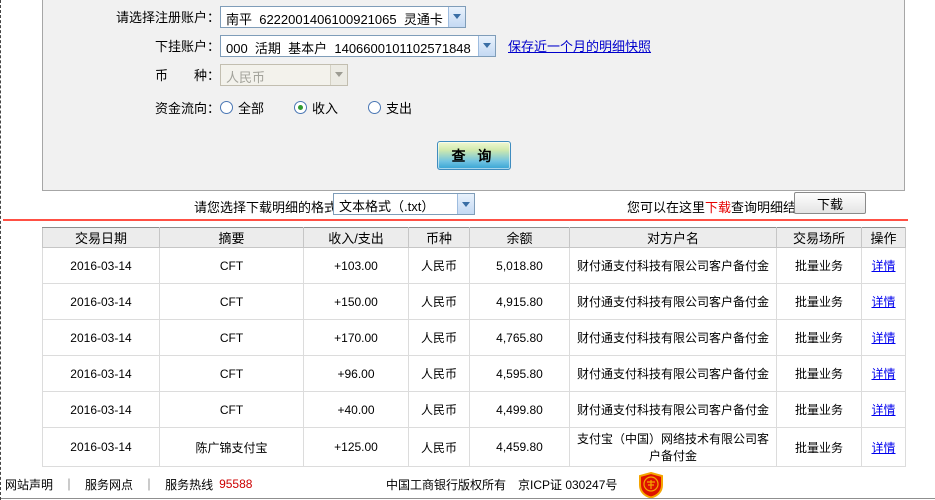 This screenshot has width=935, height=500. Describe the element at coordinates (519, 337) in the screenshot. I see `cell-balance: 4,765.80` at that location.